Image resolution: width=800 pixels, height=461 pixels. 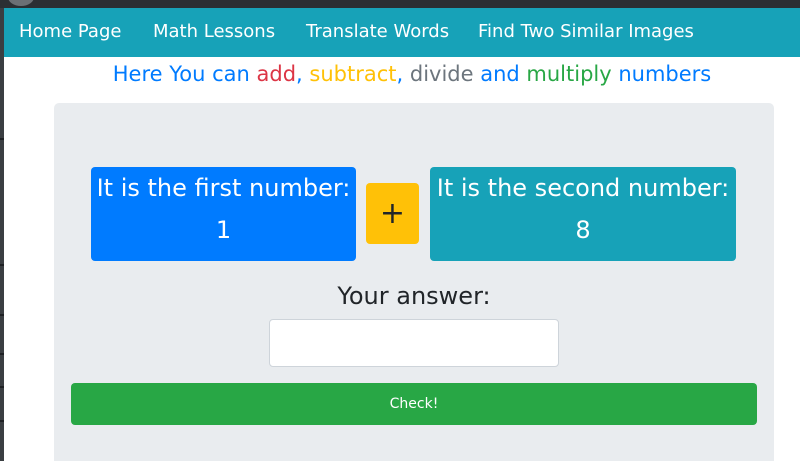 I want to click on first-number-label: It is the first number:, so click(x=223, y=188).